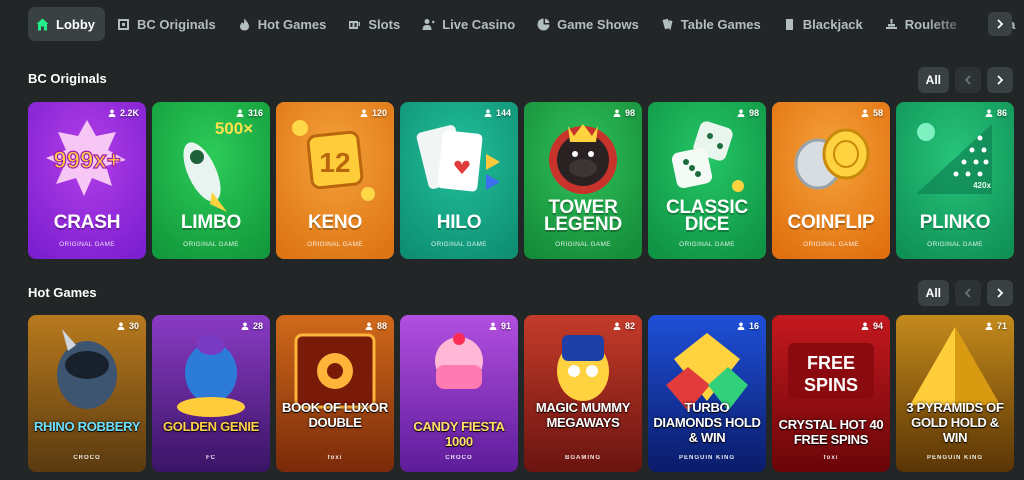 This screenshot has height=480, width=1024. I want to click on originals-next-button, so click(1000, 80).